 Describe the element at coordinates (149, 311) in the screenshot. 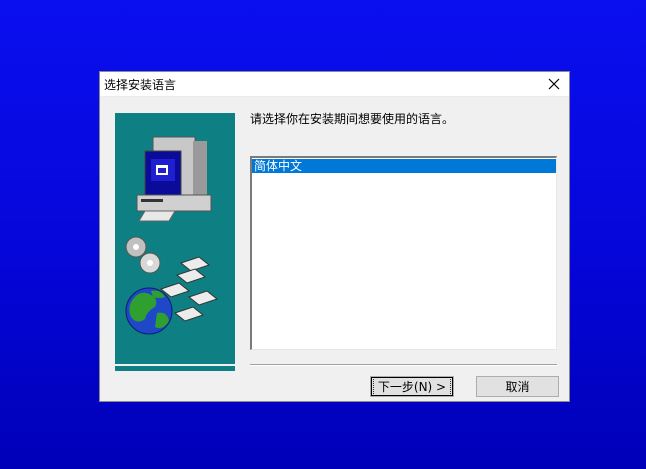

I see `globe-icon` at that location.